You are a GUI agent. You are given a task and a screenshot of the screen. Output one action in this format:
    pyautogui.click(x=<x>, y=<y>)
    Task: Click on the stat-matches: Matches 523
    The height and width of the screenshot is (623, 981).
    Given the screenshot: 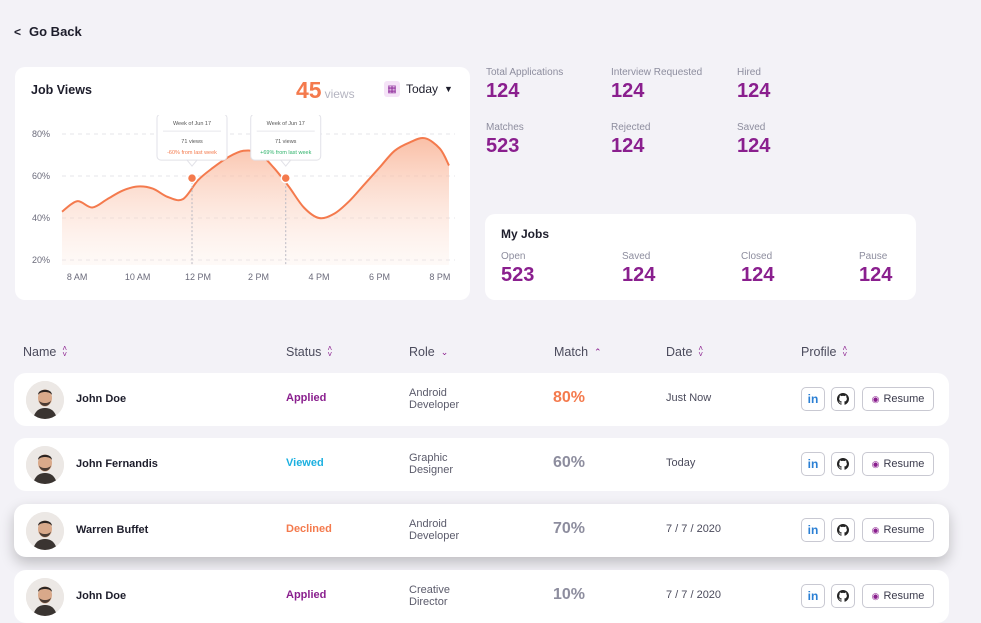 What is the action you would take?
    pyautogui.click(x=505, y=140)
    